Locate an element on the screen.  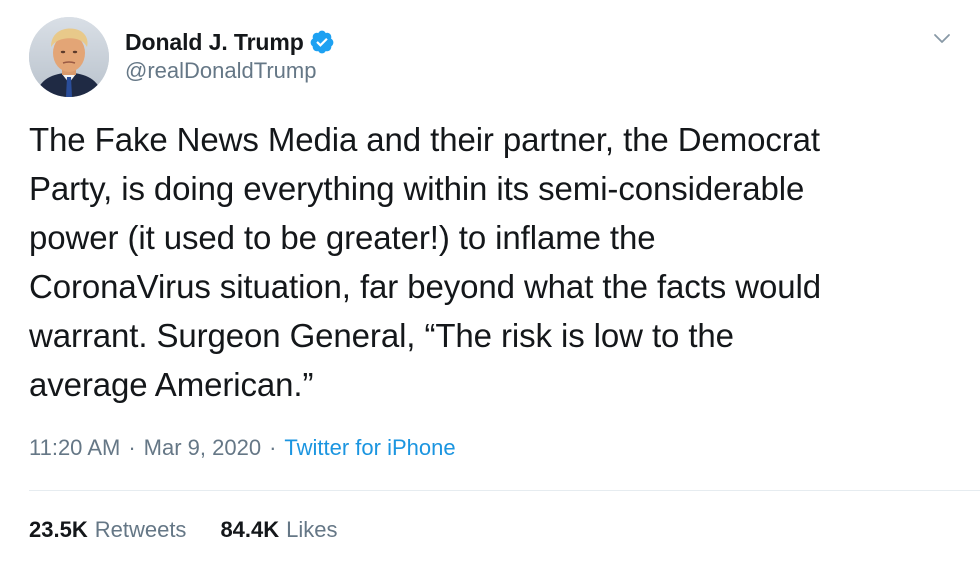
retweets-label: Retweets is located at coordinates (140, 529).